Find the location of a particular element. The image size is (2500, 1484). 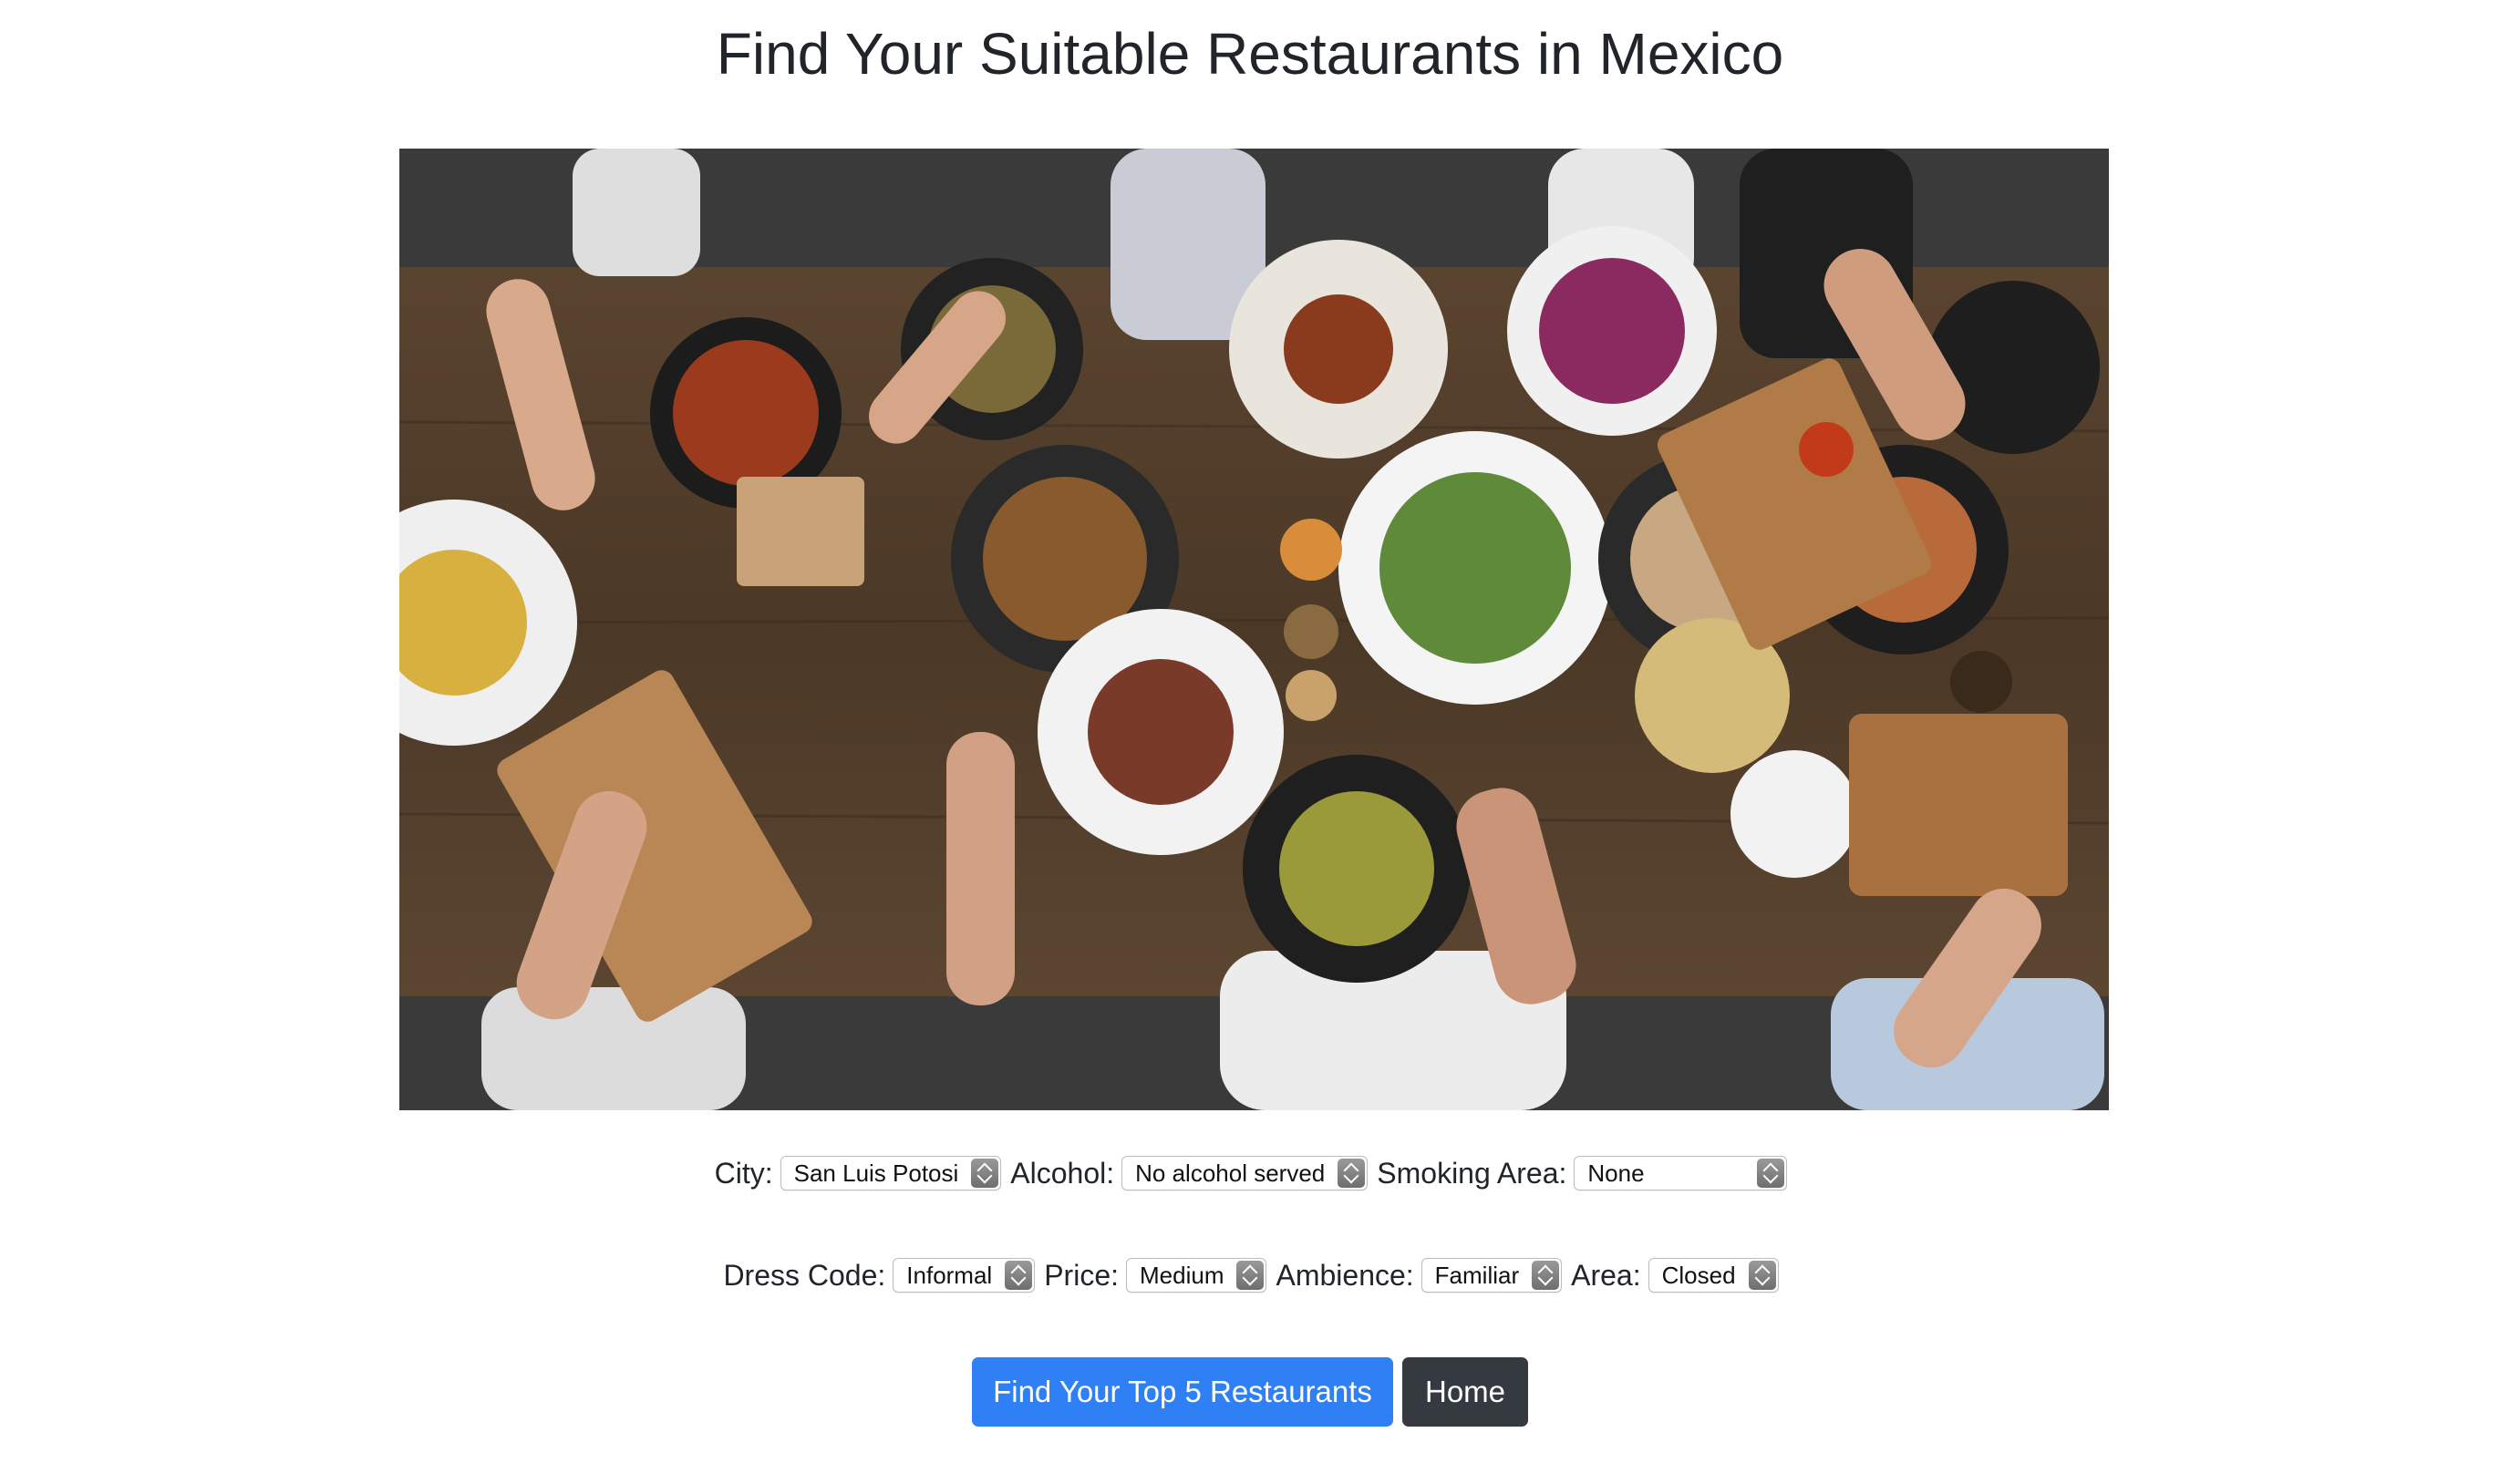

smoking-area-label: Smoking Area: is located at coordinates (1472, 1173).